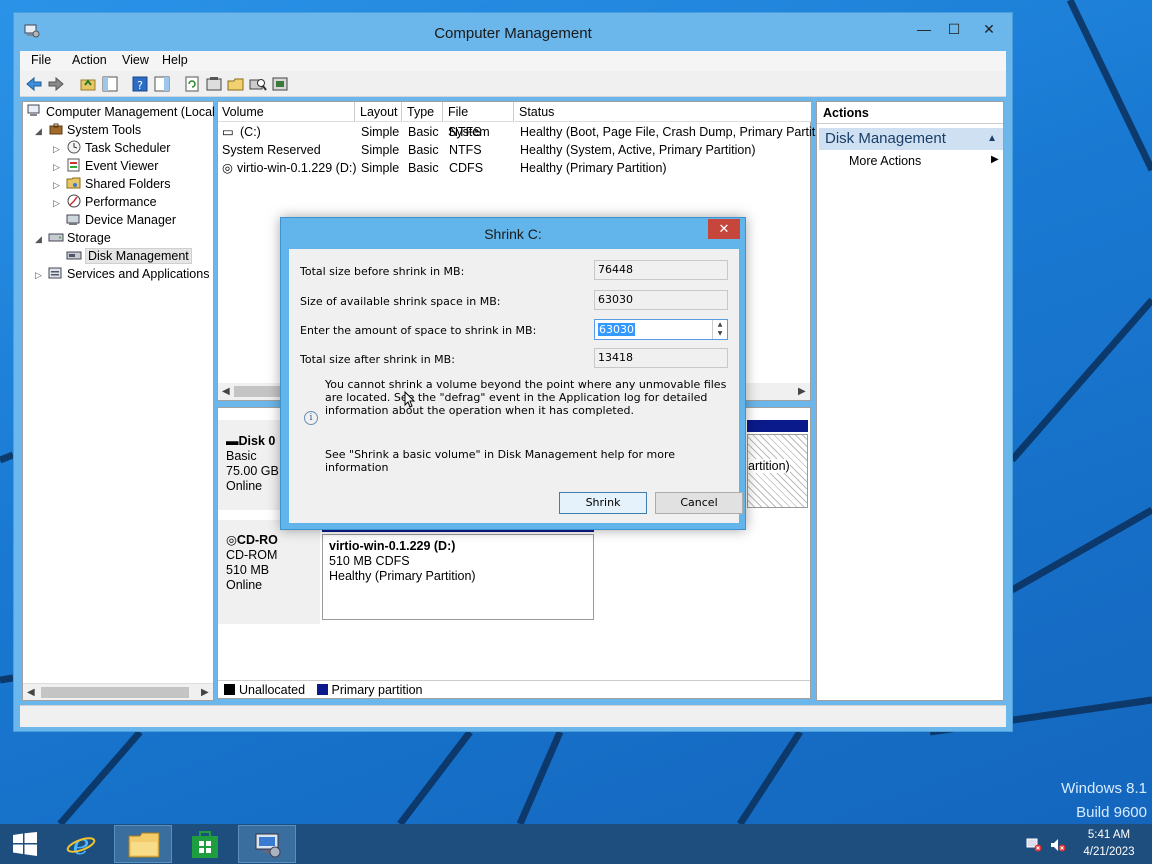 The width and height of the screenshot is (1152, 864). What do you see at coordinates (286, 112) in the screenshot?
I see `column-header-volume: Volume` at bounding box center [286, 112].